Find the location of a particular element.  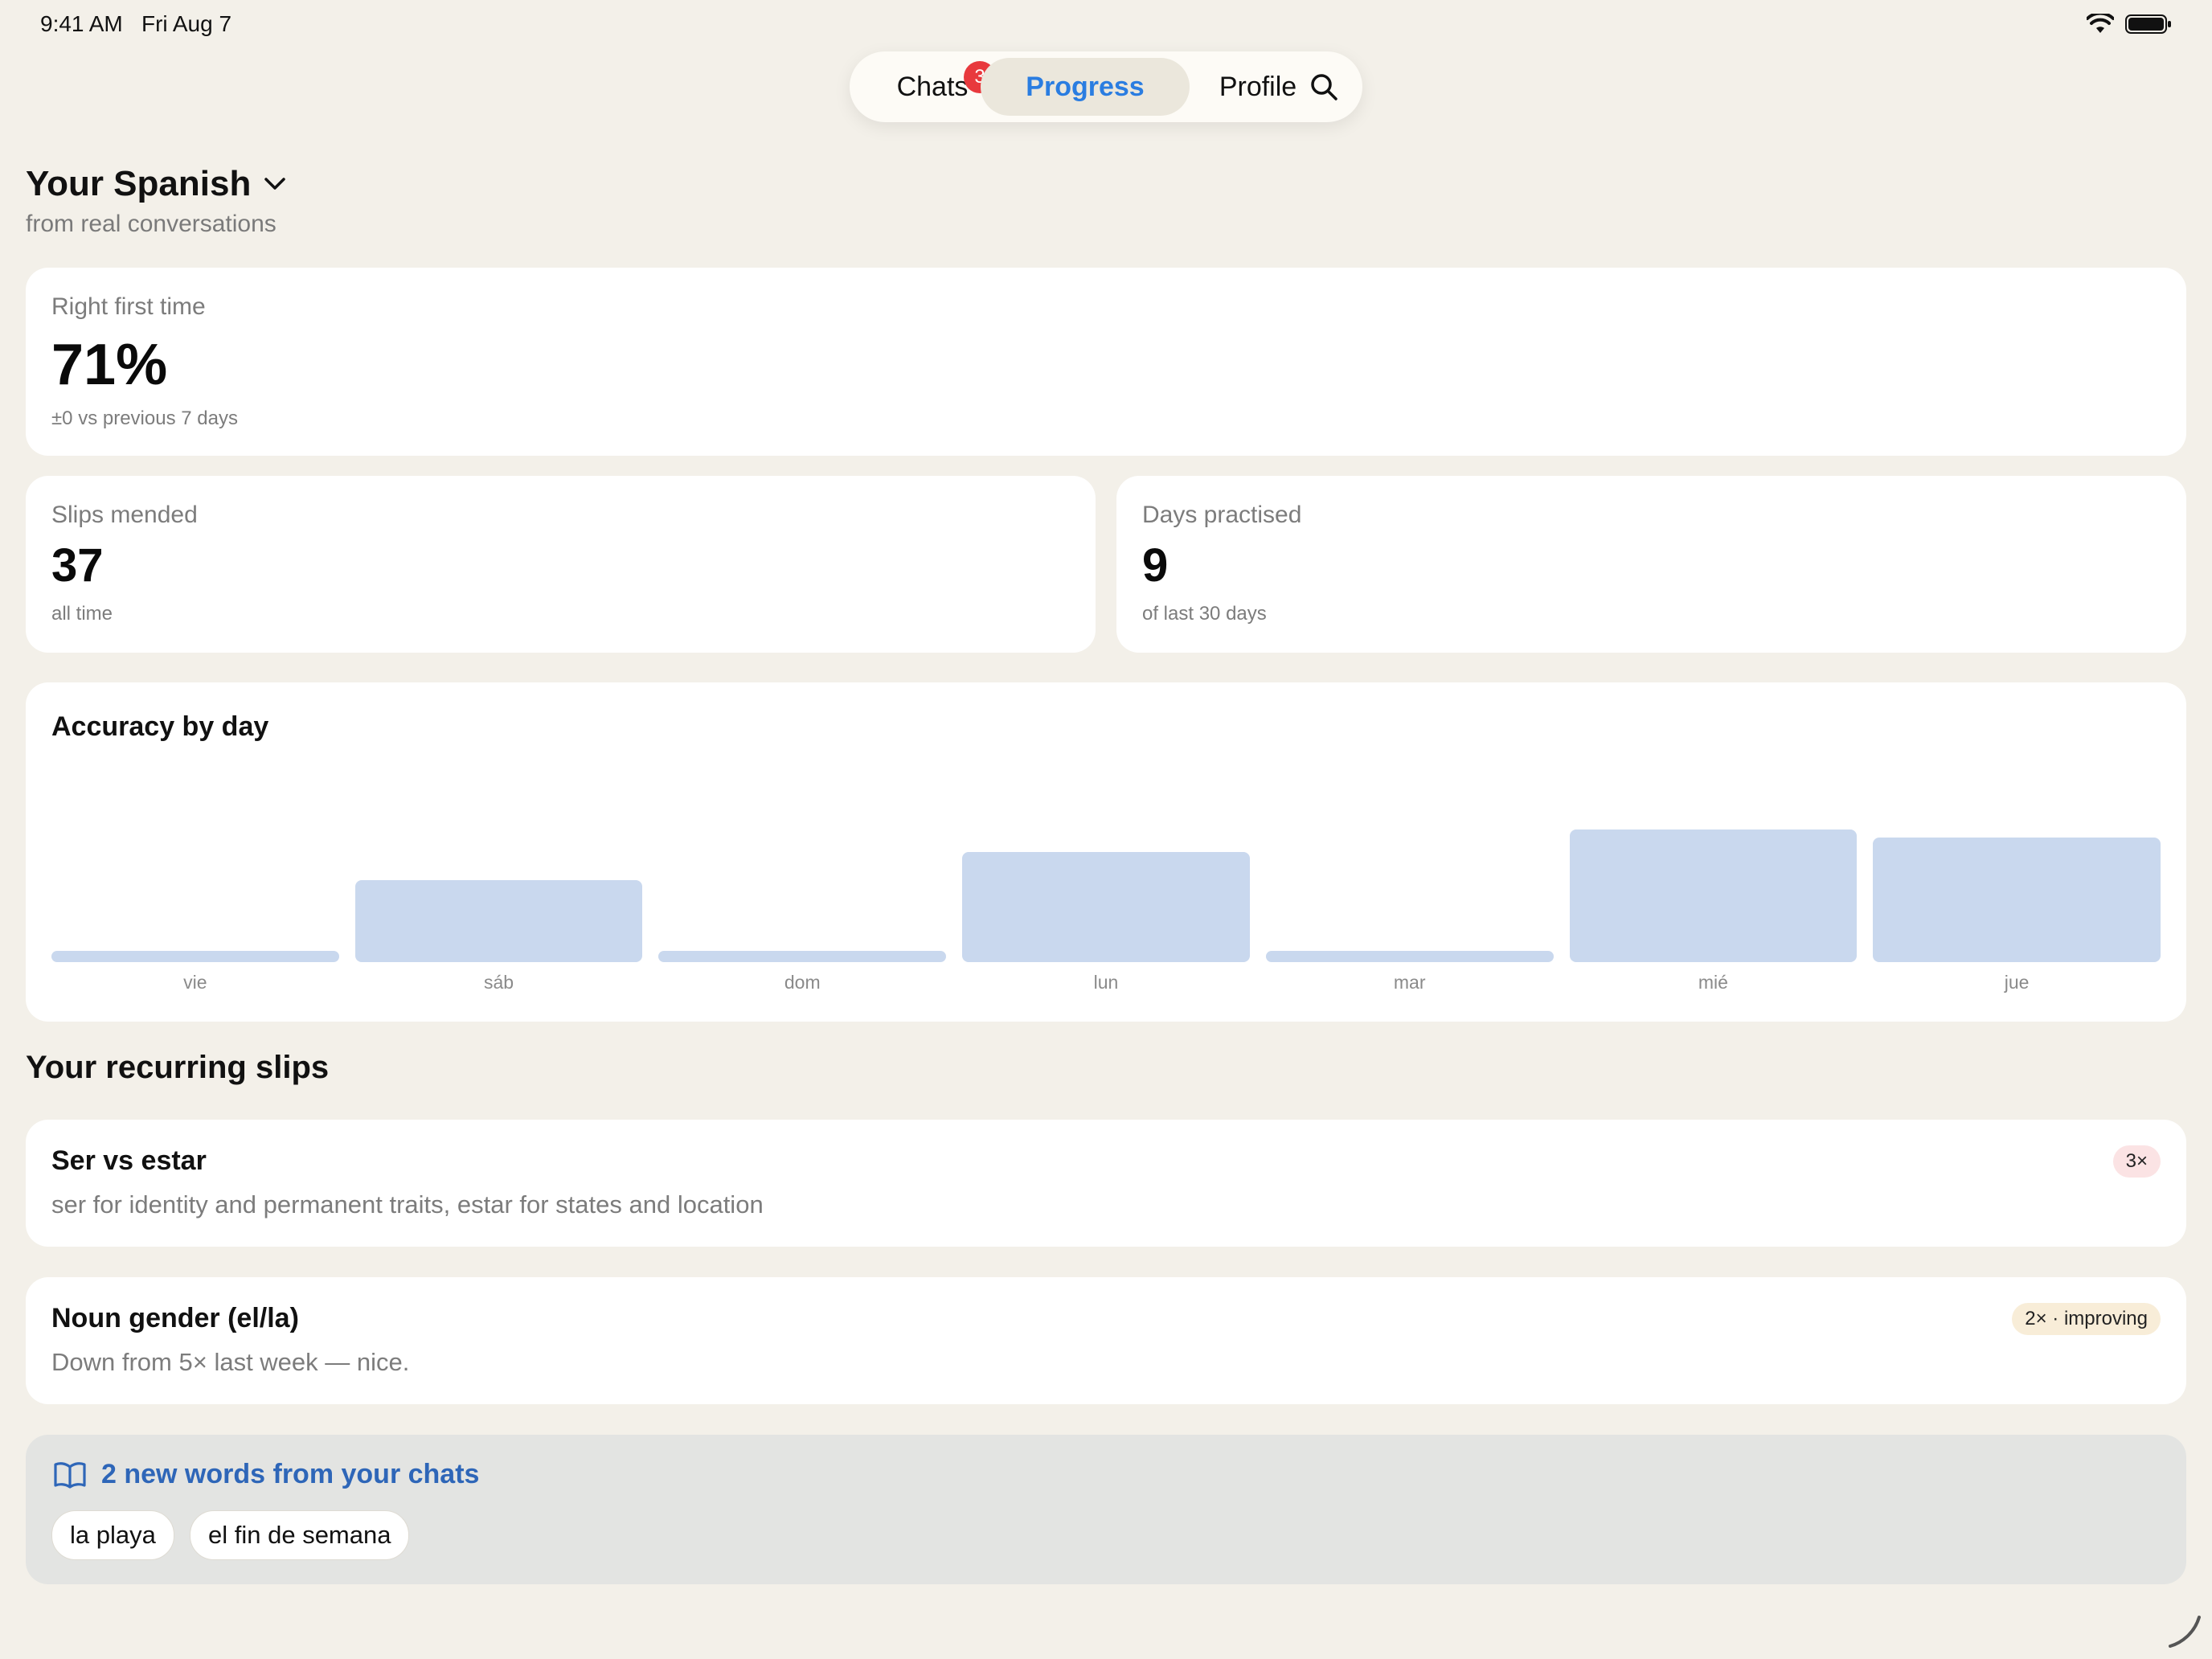

slips-mended-value: 37 is located at coordinates (77, 565).